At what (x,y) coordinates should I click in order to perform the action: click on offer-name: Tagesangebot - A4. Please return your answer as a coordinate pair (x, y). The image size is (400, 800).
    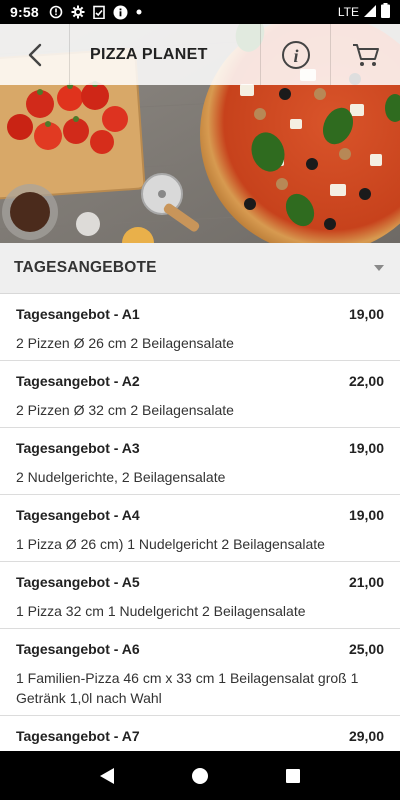
    Looking at the image, I should click on (78, 515).